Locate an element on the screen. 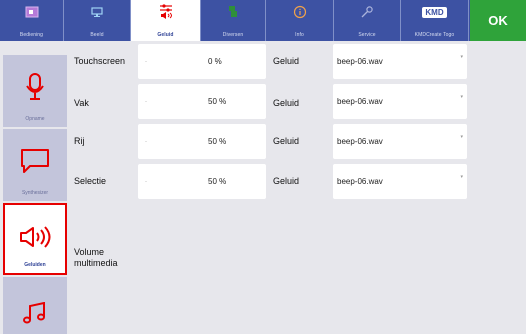 The image size is (526, 334). sidebar-item-label: Opname is located at coordinates (35, 119).